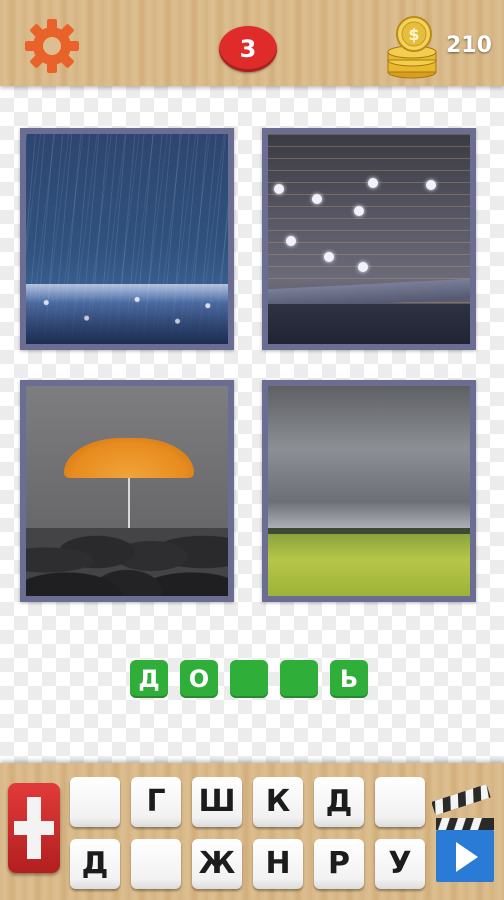 Image resolution: width=504 pixels, height=900 pixels. Describe the element at coordinates (369, 565) in the screenshot. I see `green-field` at that location.